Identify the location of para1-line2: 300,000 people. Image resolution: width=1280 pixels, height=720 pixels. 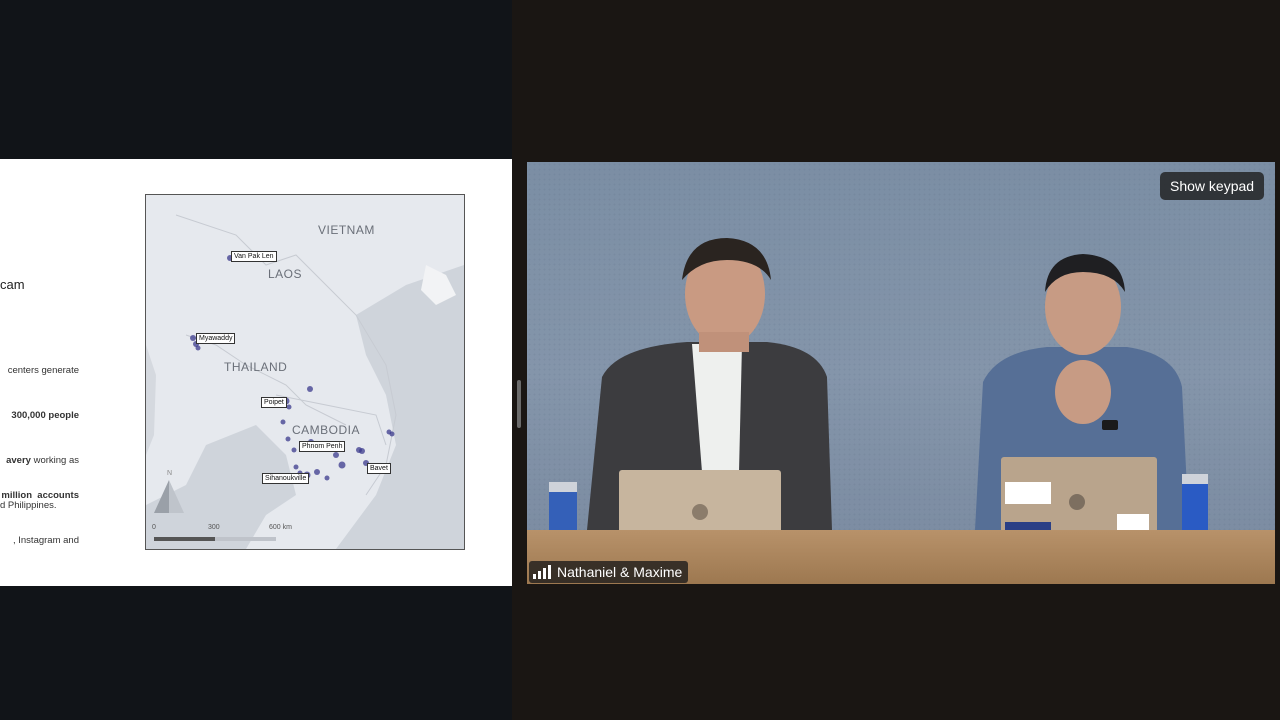
(43, 415).